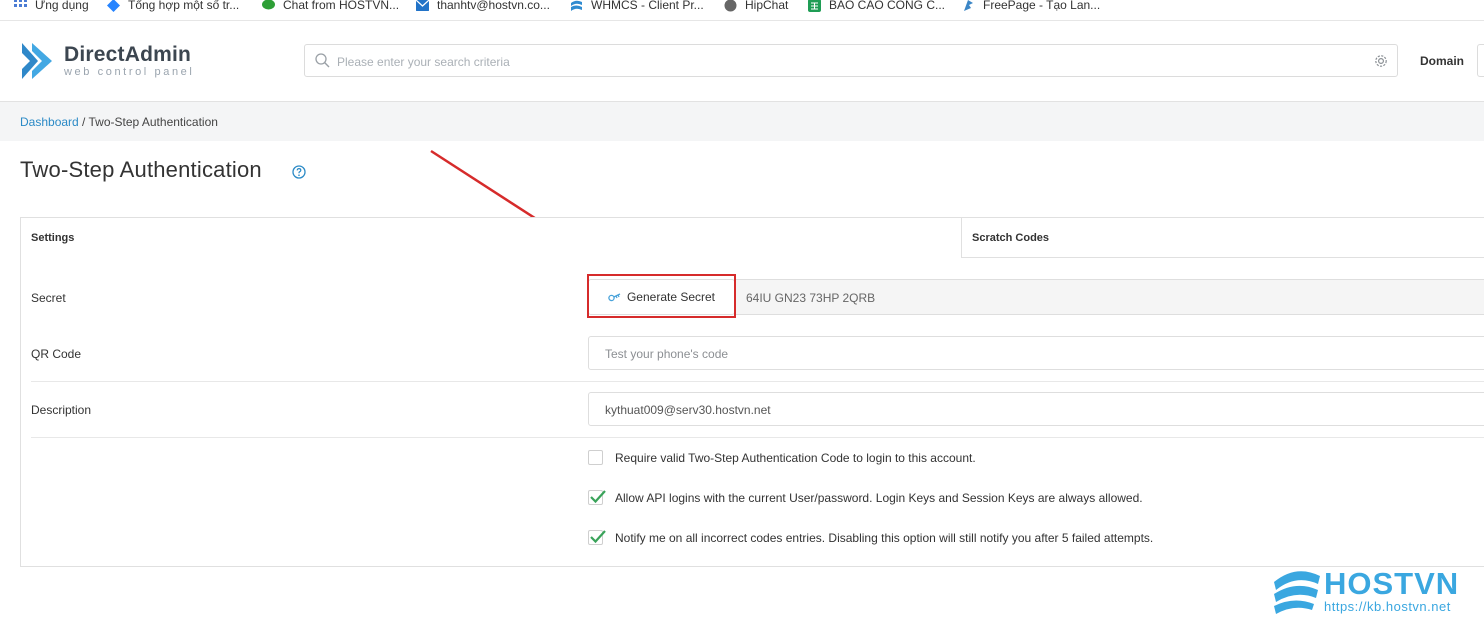 This screenshot has height=634, width=1484. Describe the element at coordinates (730, 5) in the screenshot. I see `hipchat-icon` at that location.